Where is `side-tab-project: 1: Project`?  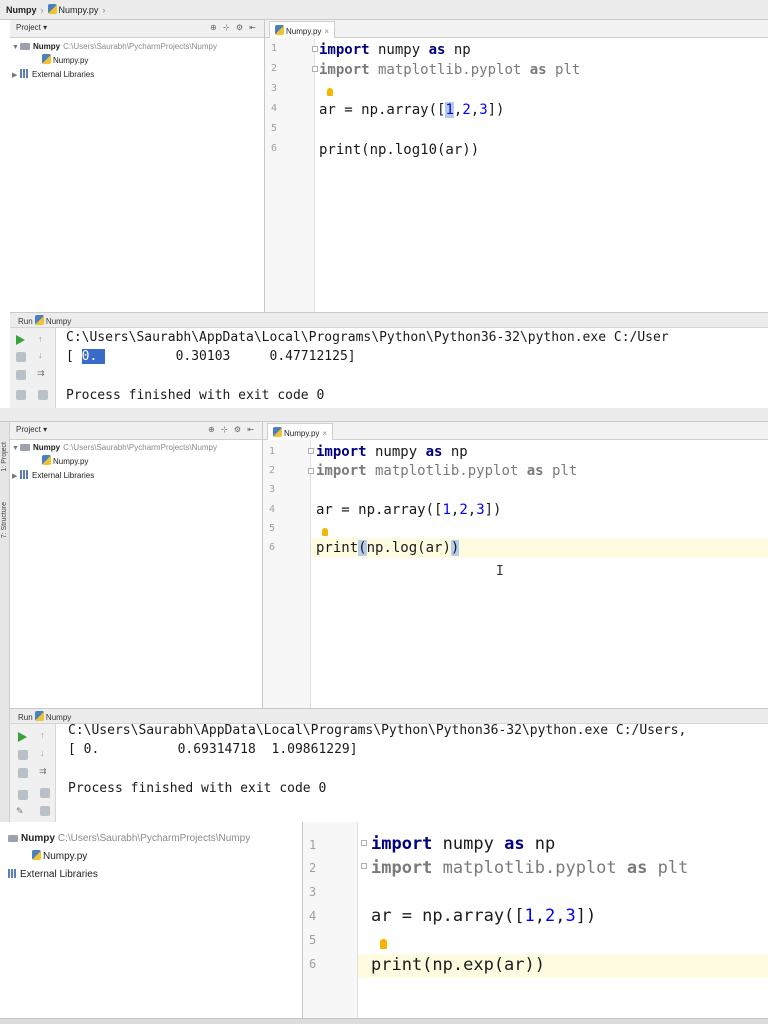 side-tab-project: 1: Project is located at coordinates (4, 457).